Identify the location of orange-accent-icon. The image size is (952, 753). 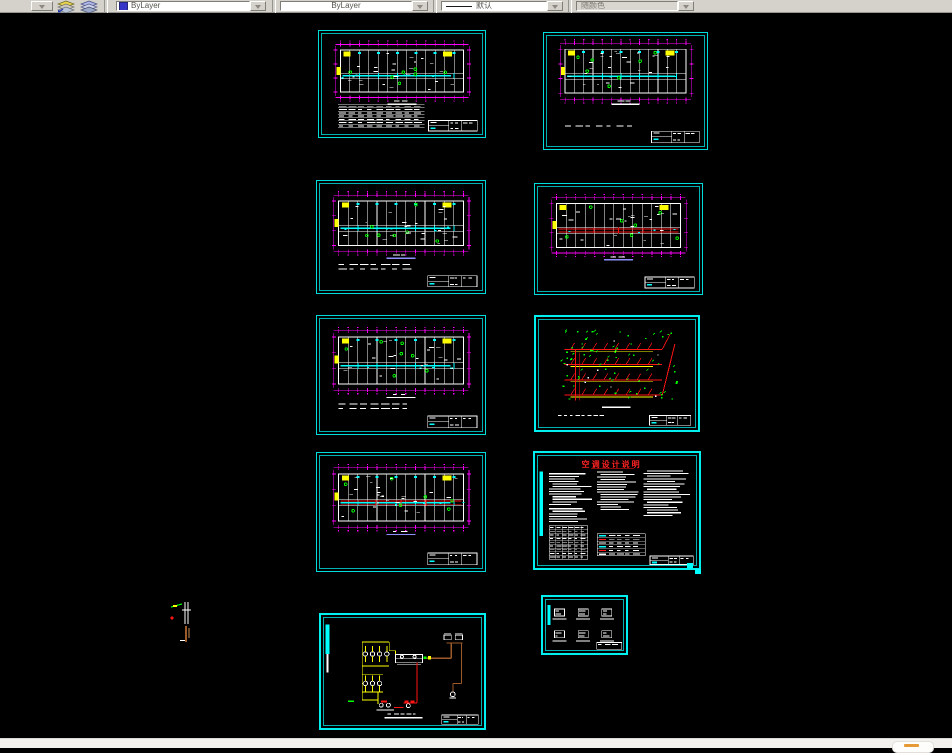
(911, 745).